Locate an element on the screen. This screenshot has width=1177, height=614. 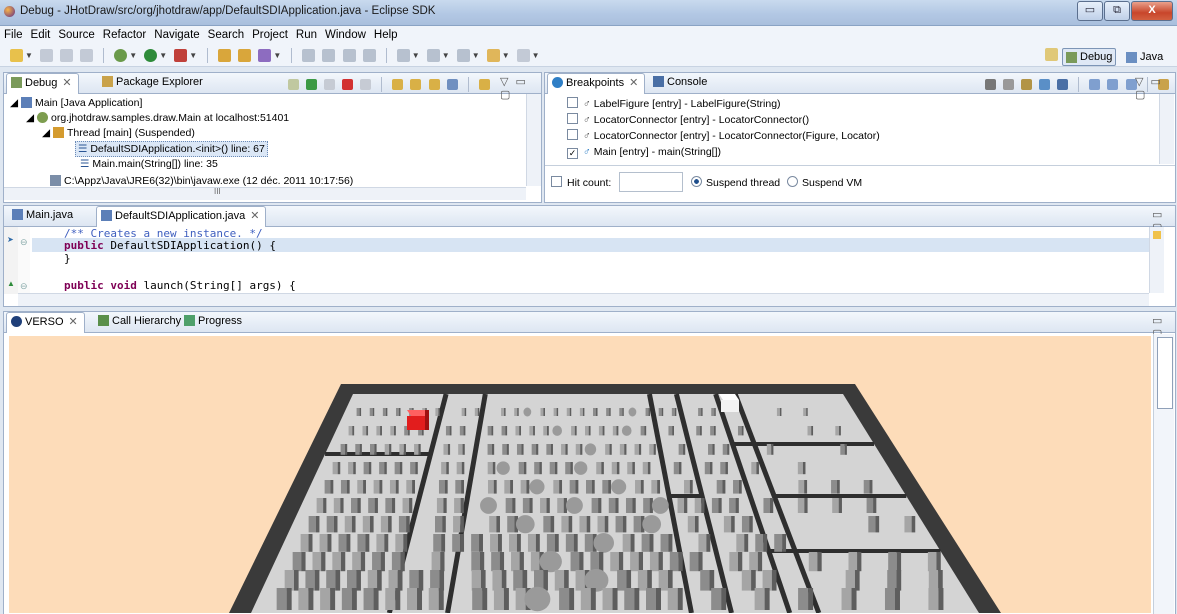
menu-navigate: Navigate is located at coordinates (176, 35).